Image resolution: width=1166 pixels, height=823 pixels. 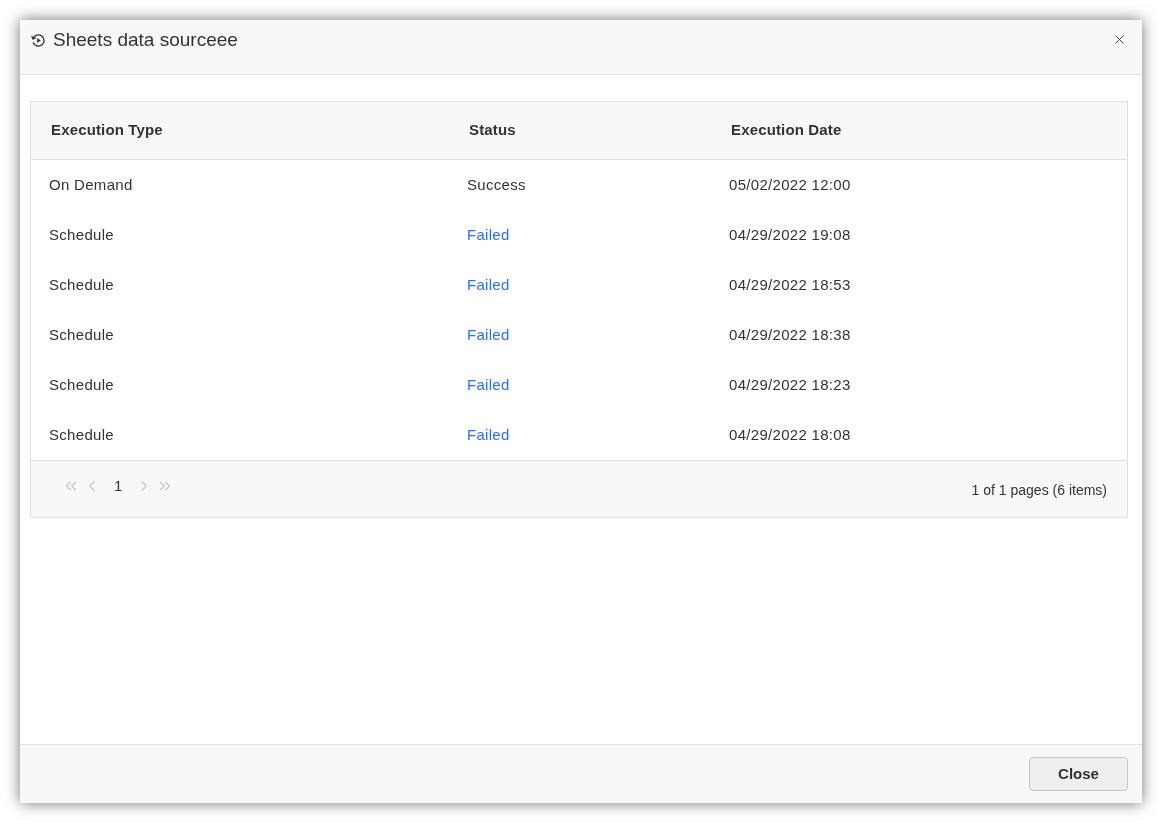 I want to click on column-header: Execution Type, so click(x=107, y=130).